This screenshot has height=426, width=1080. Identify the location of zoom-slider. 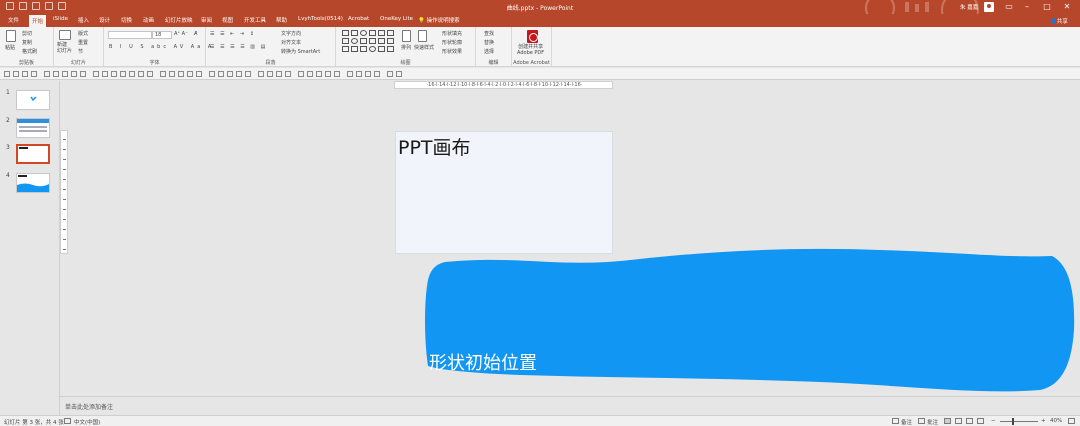
(1019, 421).